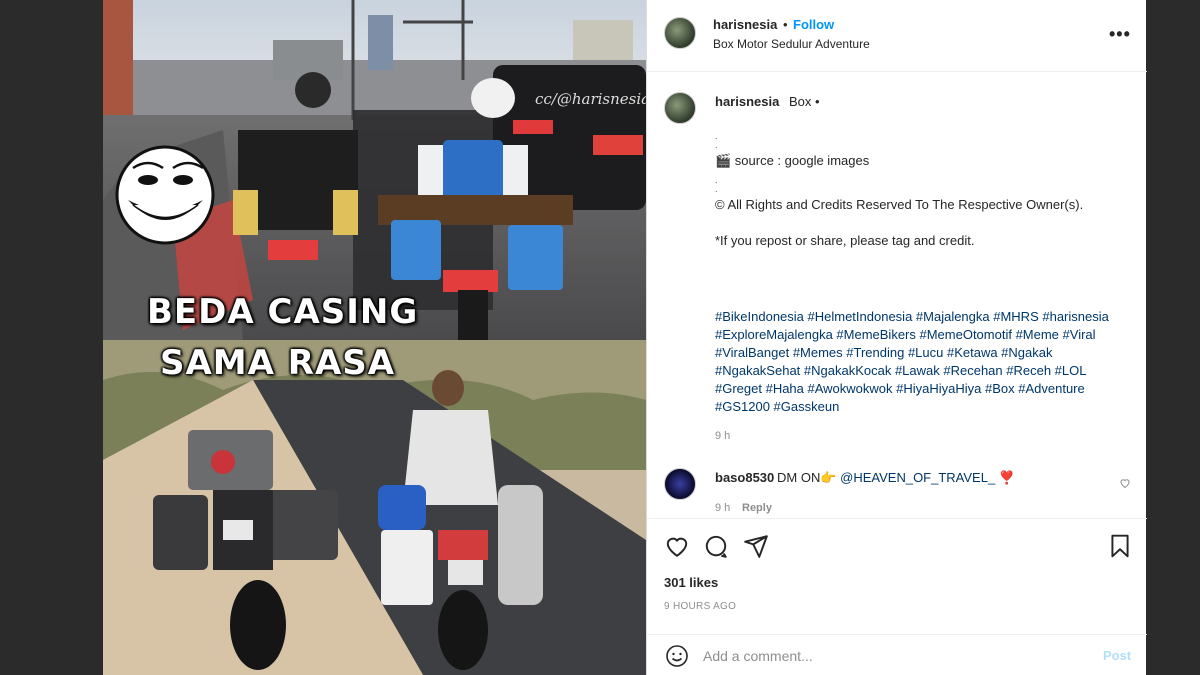  Describe the element at coordinates (744, 477) in the screenshot. I see `comment-username: baso8530` at that location.